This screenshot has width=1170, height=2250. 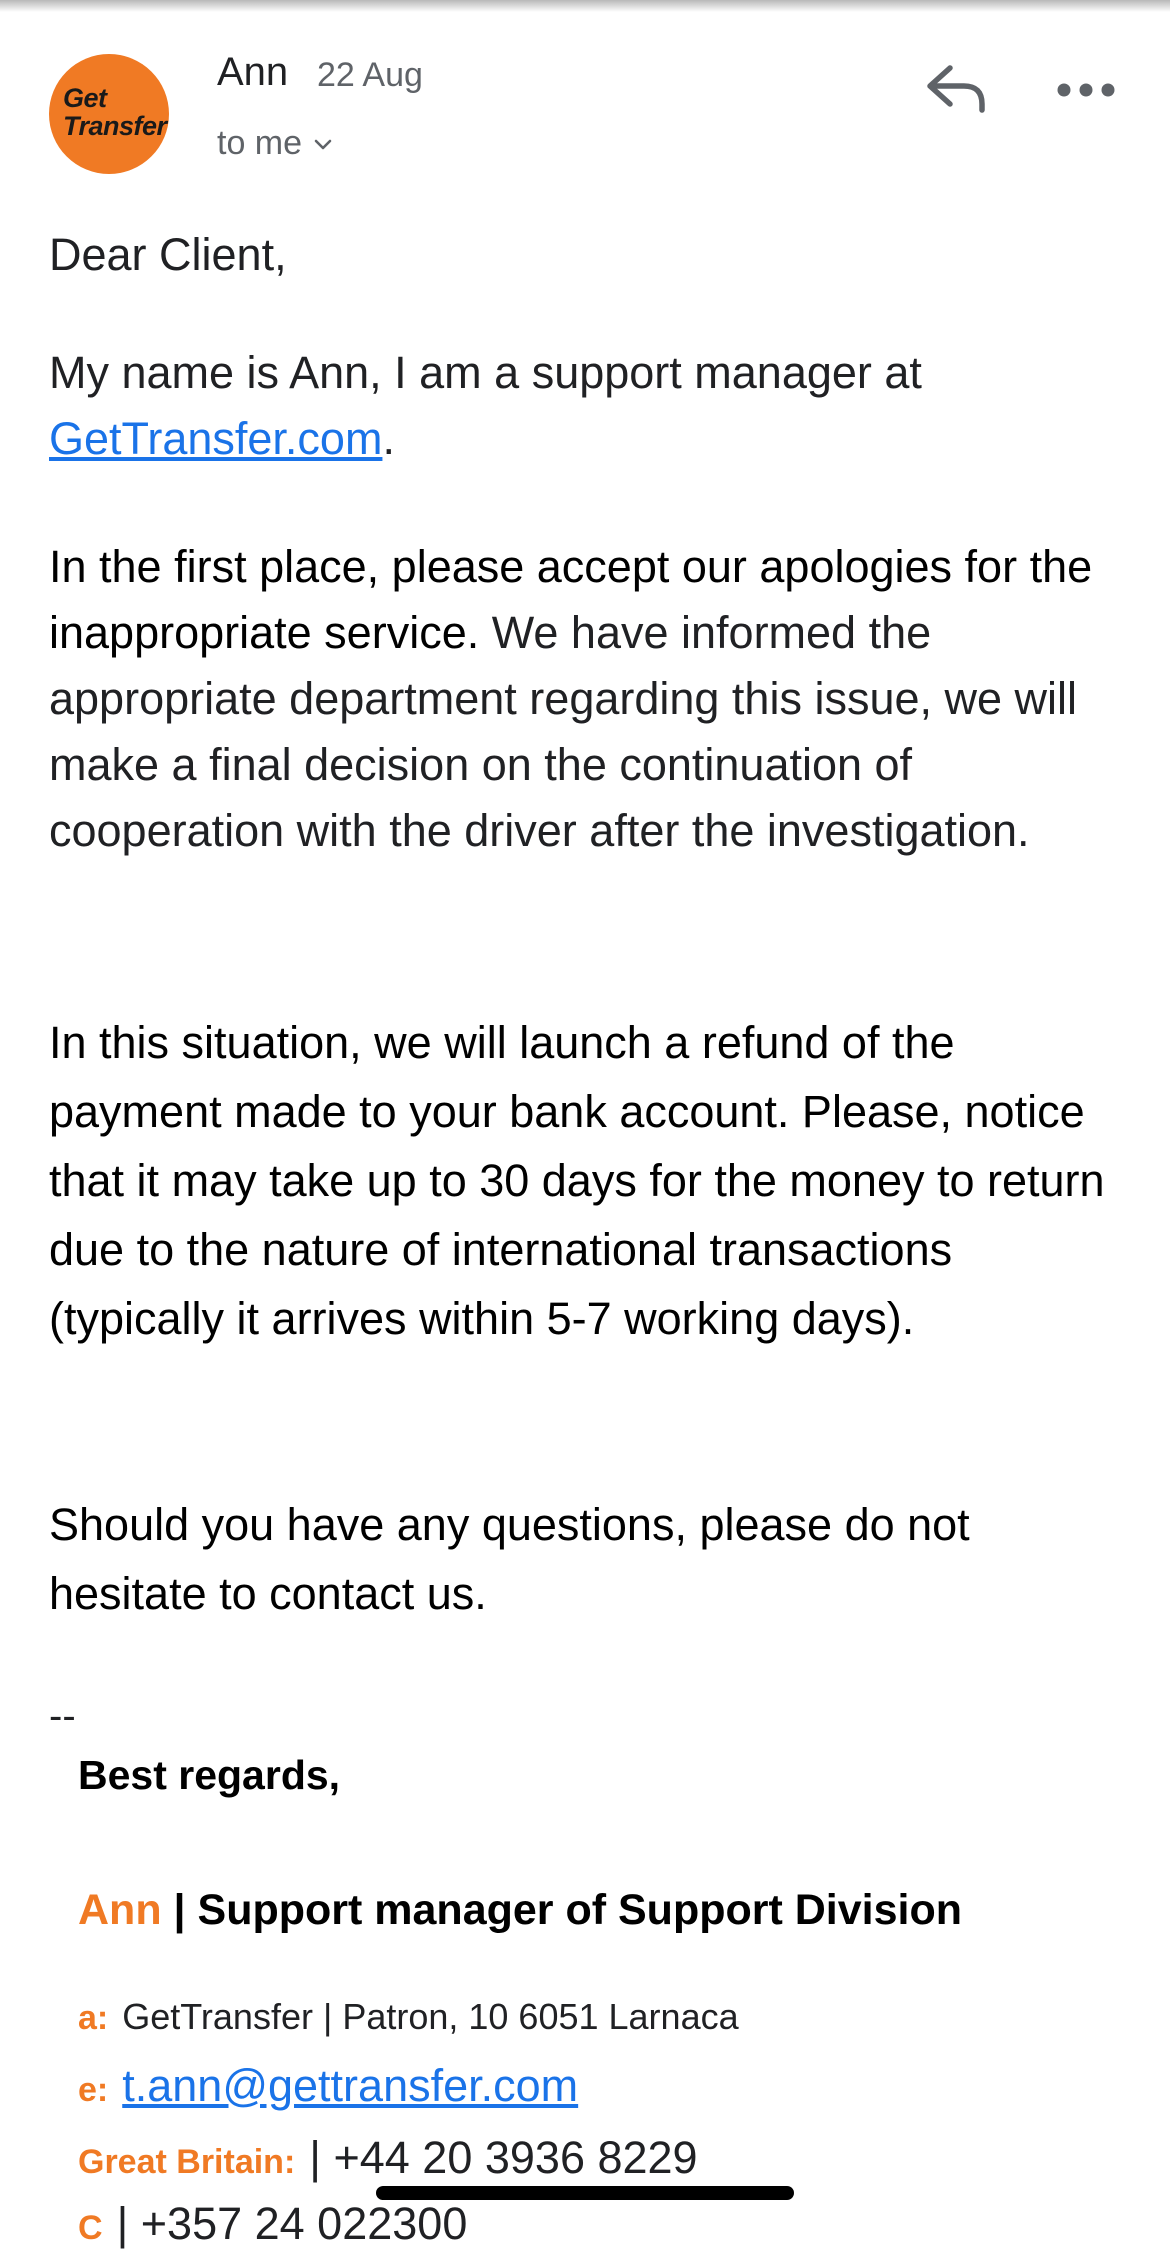 I want to click on email-link: t.ann@gettransfer.com, so click(x=350, y=2085).